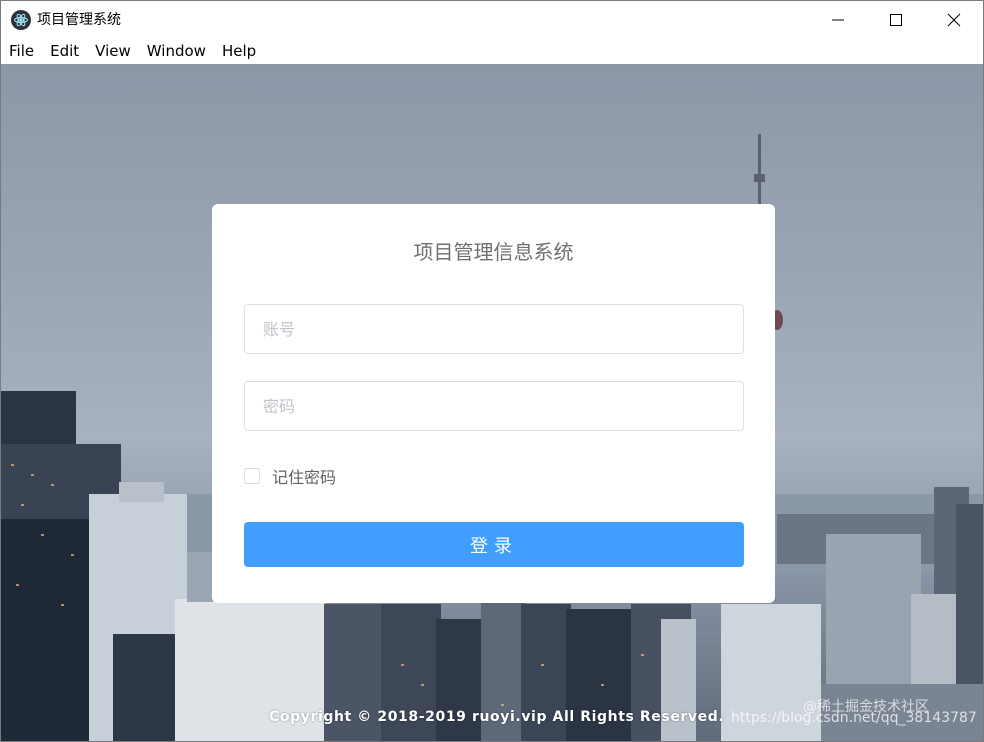 The image size is (984, 742). What do you see at coordinates (21, 20) in the screenshot?
I see `electron-atom-icon` at bounding box center [21, 20].